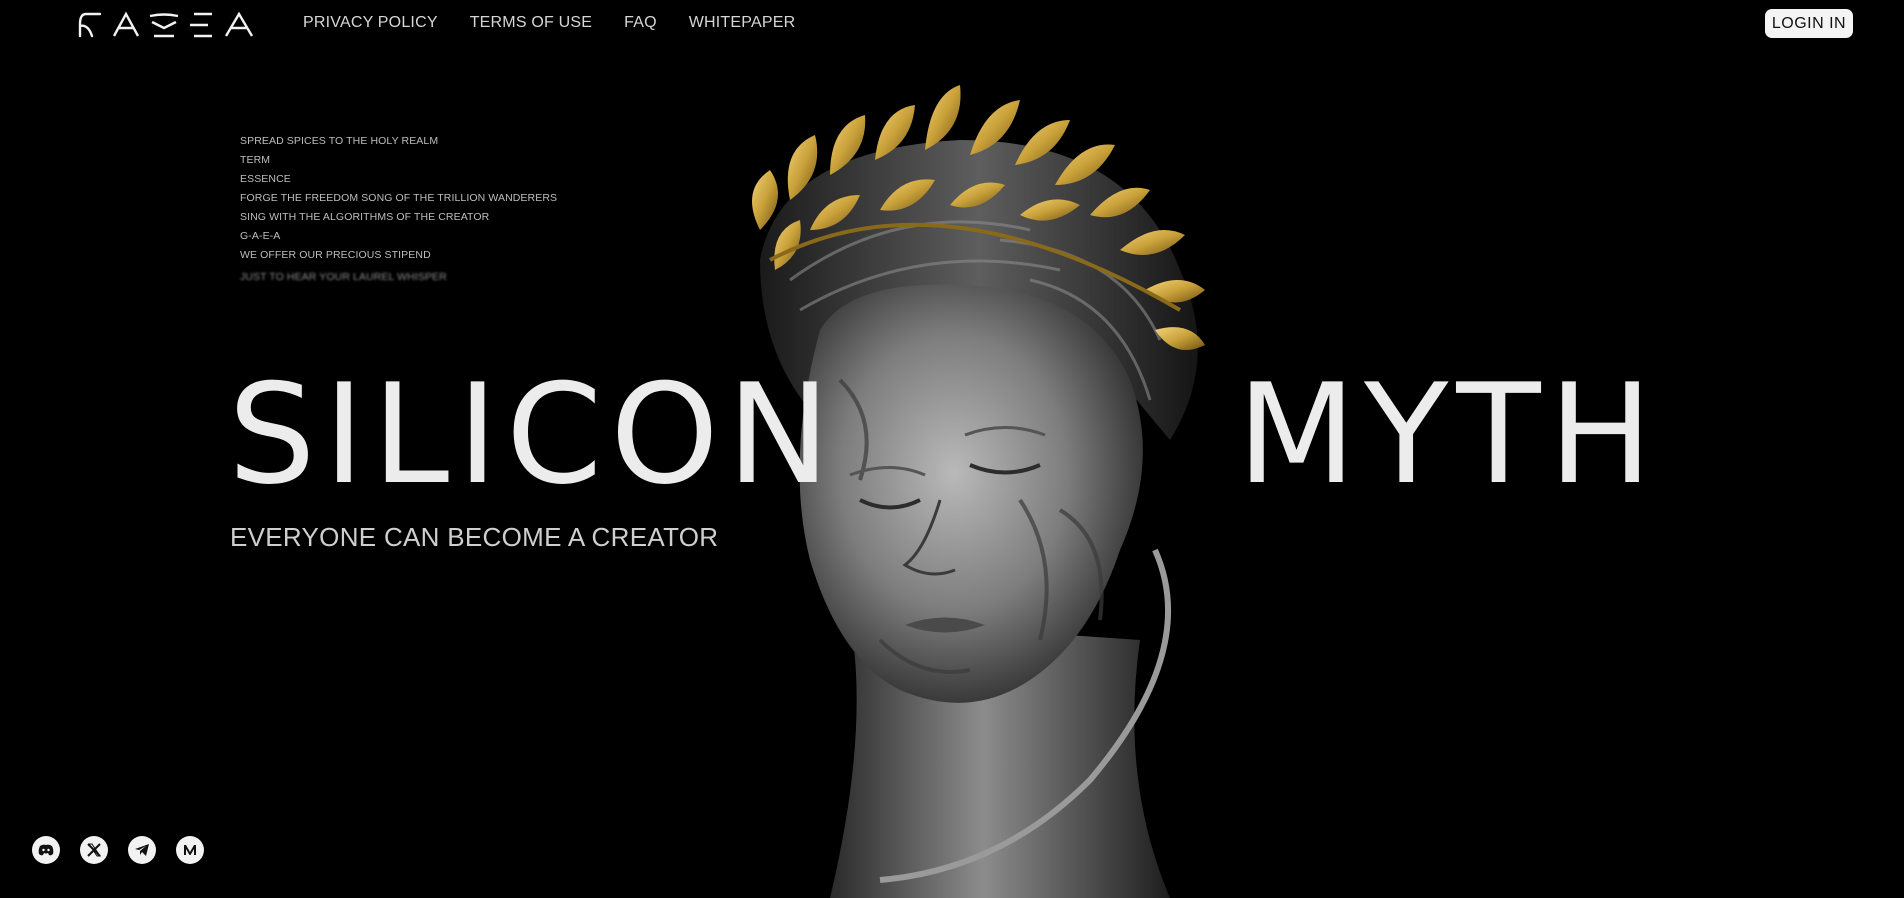  I want to click on telegram-icon, so click(142, 850).